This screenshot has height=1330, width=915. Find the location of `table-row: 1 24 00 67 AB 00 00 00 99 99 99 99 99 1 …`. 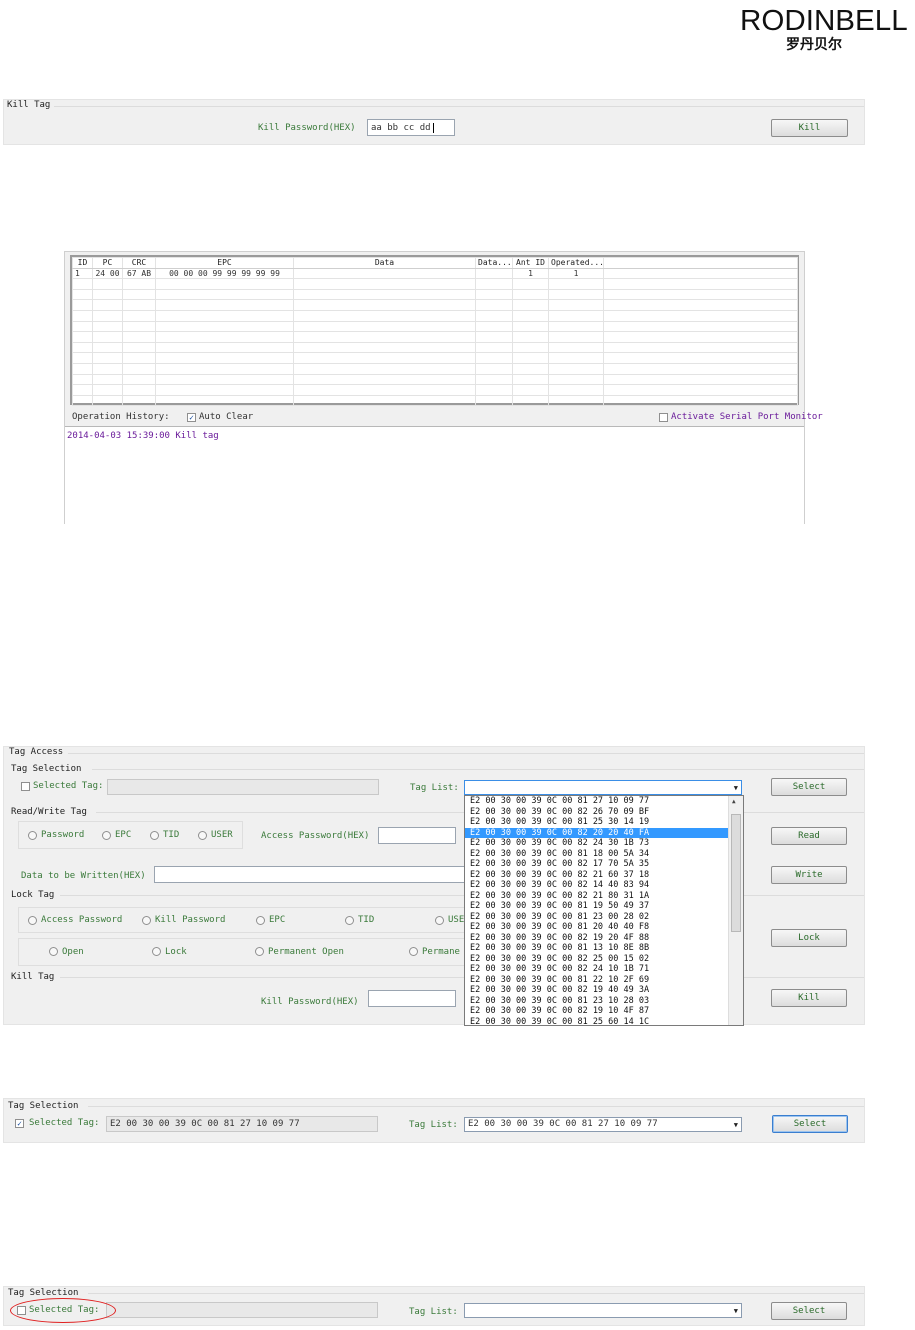

table-row: 1 24 00 67 AB 00 00 00 99 99 99 99 99 1 … is located at coordinates (435, 273).